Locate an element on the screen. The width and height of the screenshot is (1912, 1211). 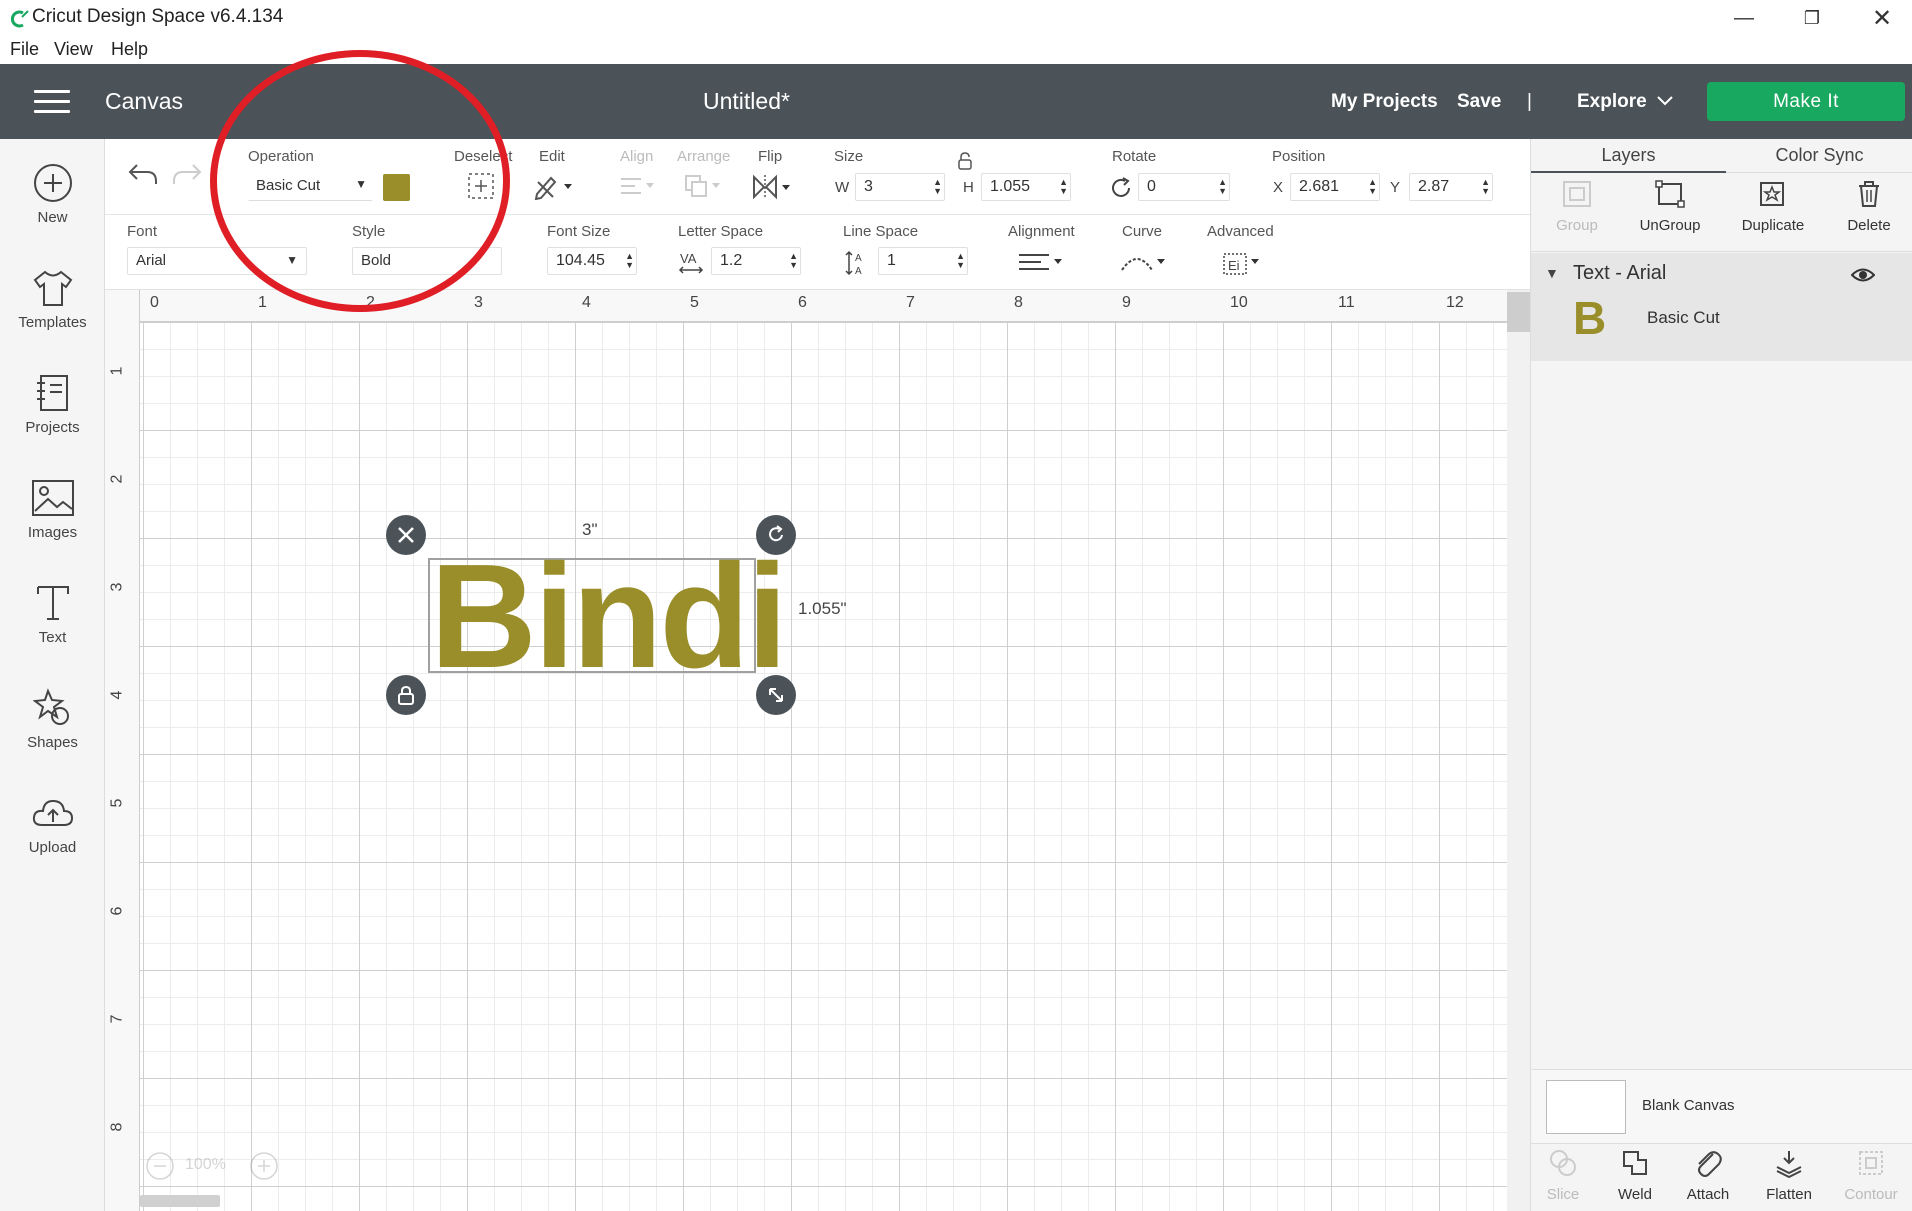
slice-icon is located at coordinates (1563, 1163).